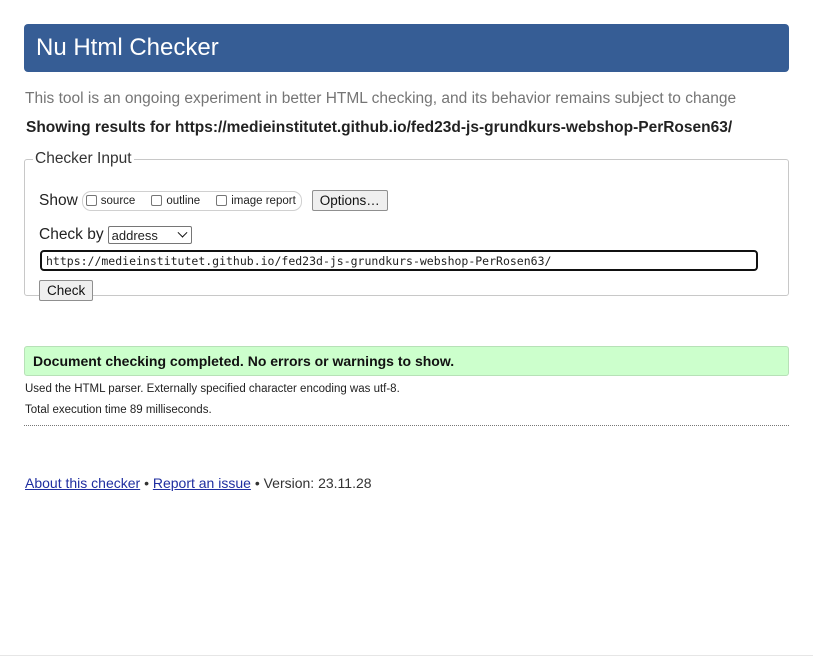  Describe the element at coordinates (317, 483) in the screenshot. I see `version-text: Version: 23.11.28` at that location.